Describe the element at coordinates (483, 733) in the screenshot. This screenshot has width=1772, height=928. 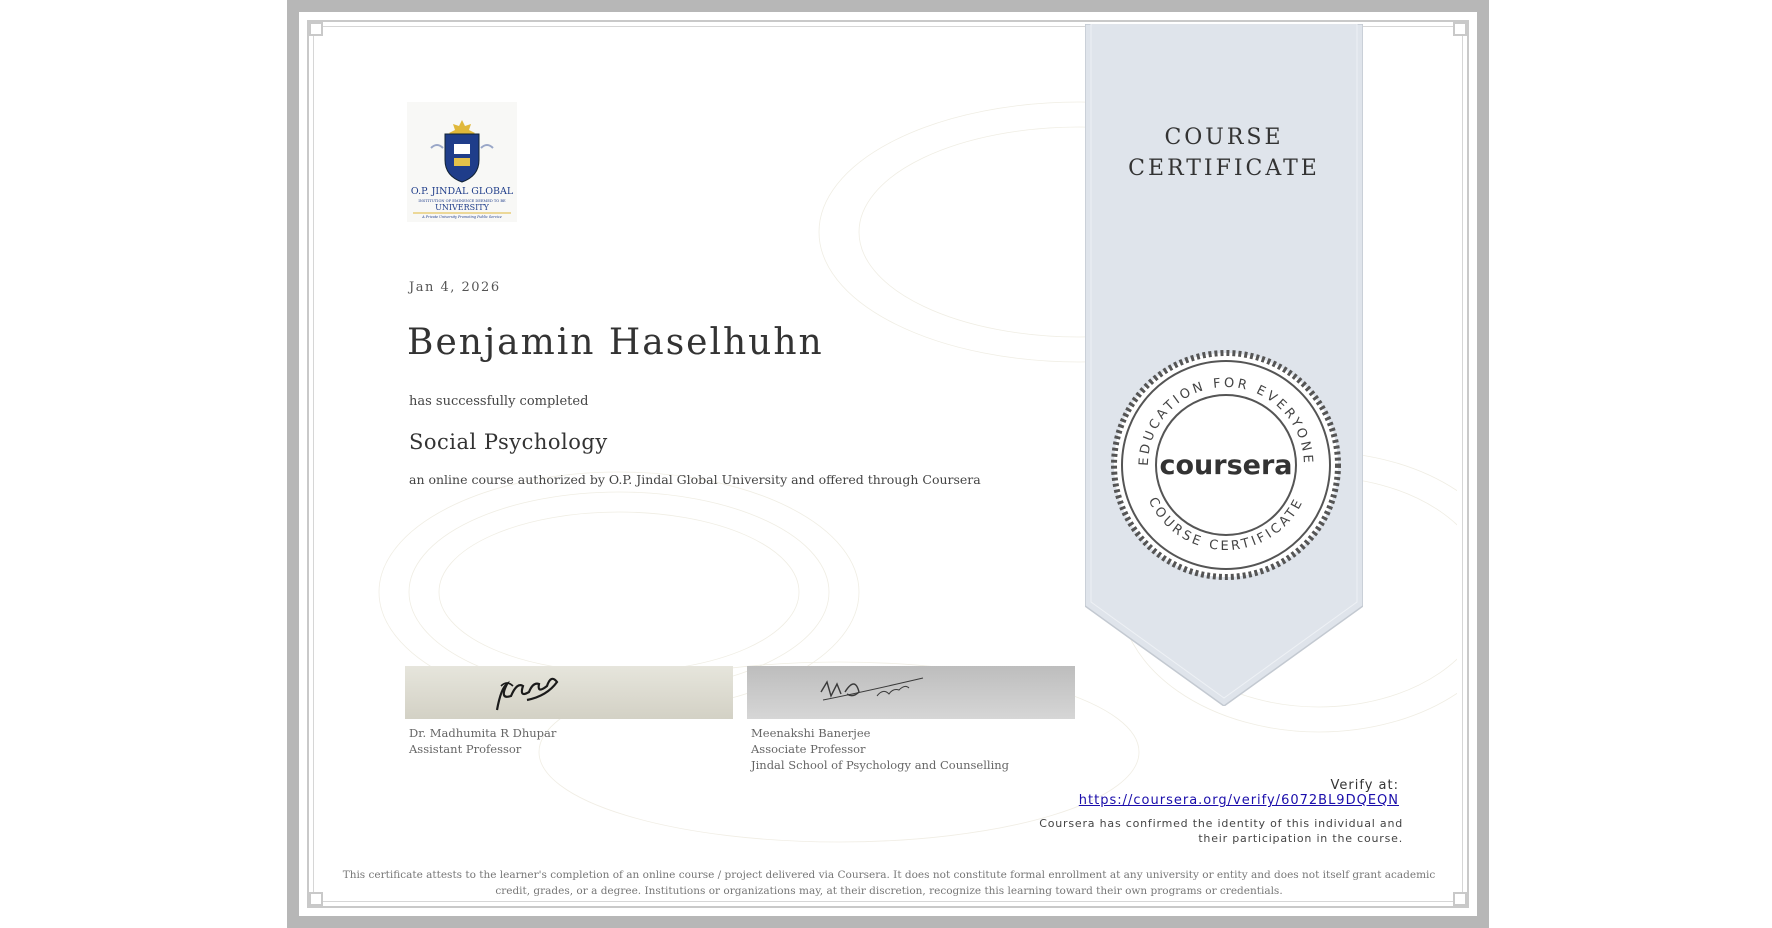
I see `signatory-1-name: Dr. Madhumita R Dhupar` at that location.